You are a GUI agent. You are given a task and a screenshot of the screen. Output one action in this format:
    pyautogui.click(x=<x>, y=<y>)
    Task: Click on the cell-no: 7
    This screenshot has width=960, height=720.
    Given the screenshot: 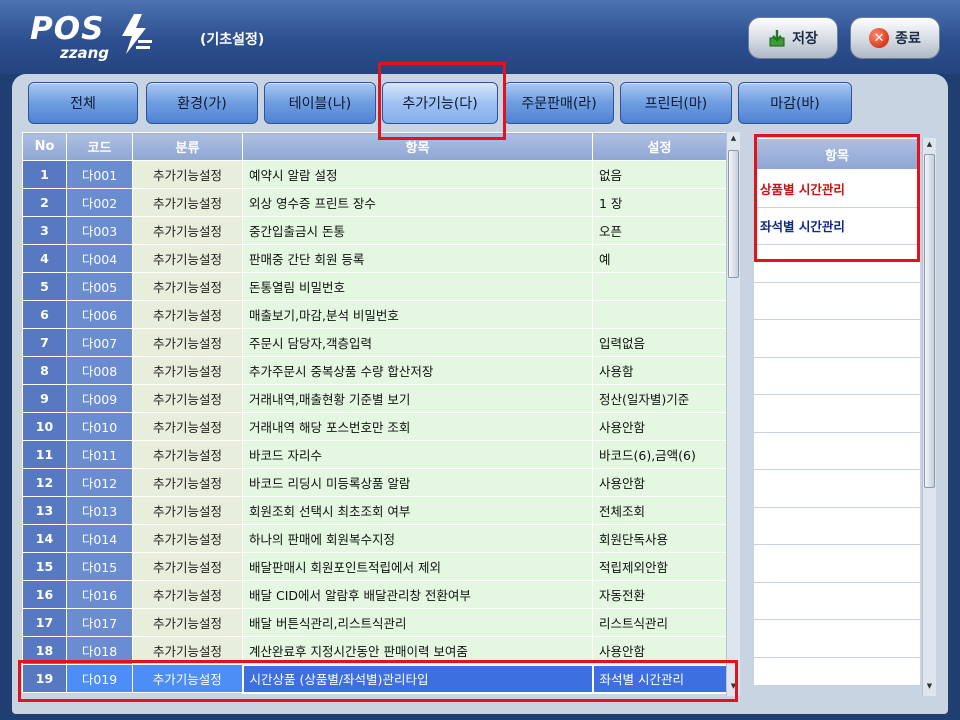 What is the action you would take?
    pyautogui.click(x=44, y=342)
    